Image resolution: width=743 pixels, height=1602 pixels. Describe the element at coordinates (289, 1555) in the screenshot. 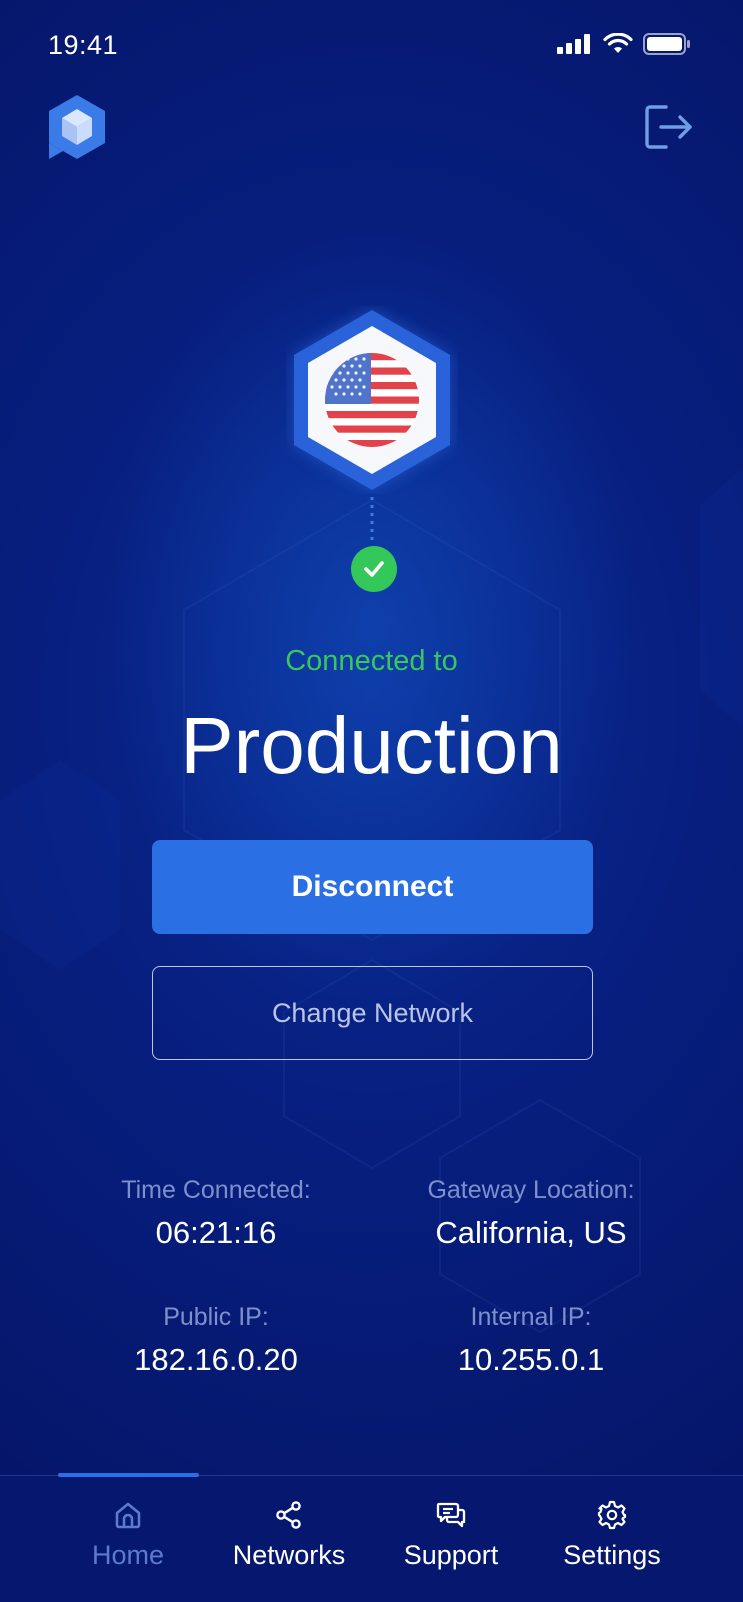

I see `tab-networks-label: Networks` at that location.